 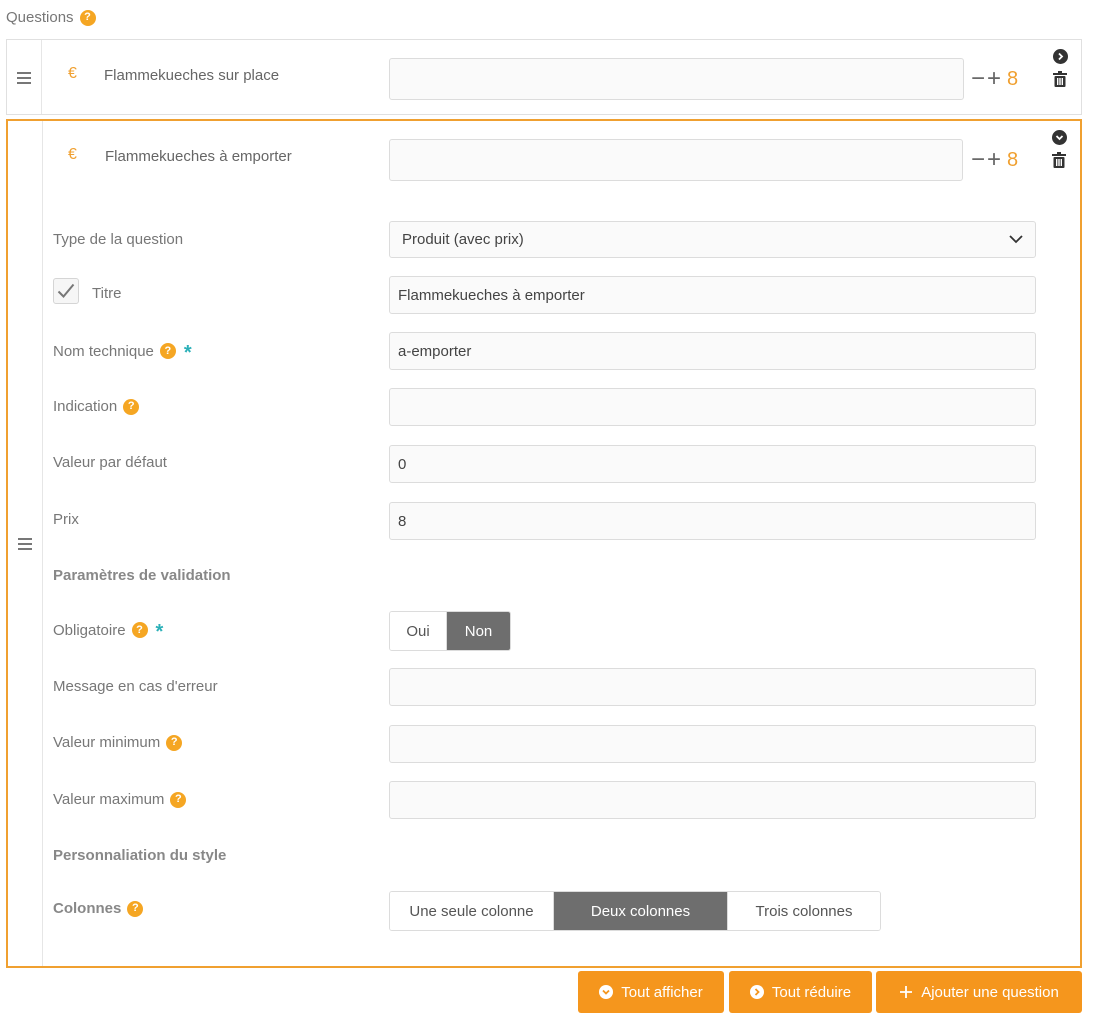 I want to click on type-select: Produit (avec prix), so click(x=712, y=239).